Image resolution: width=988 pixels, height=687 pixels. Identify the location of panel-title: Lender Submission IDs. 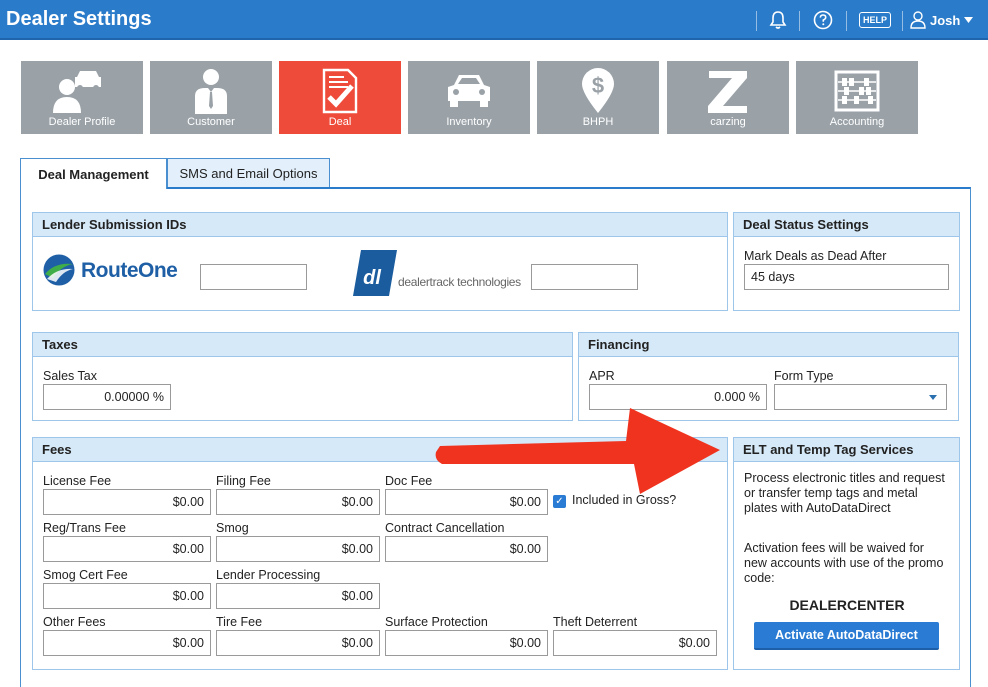
(380, 225).